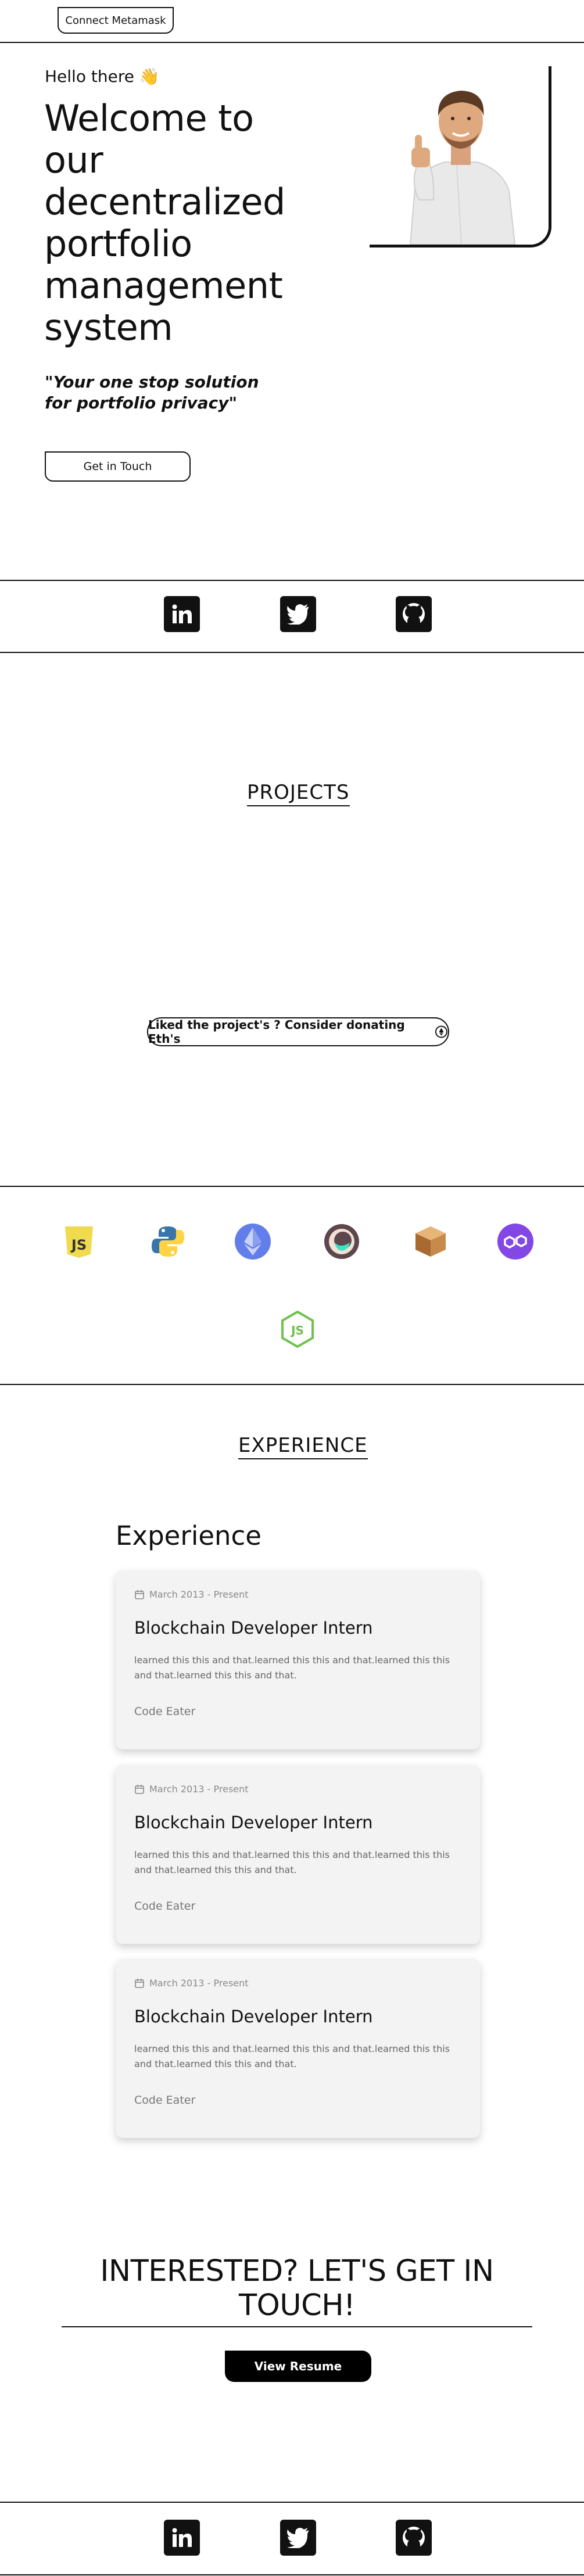 The width and height of the screenshot is (584, 2576). Describe the element at coordinates (442, 1031) in the screenshot. I see `coin-icon` at that location.